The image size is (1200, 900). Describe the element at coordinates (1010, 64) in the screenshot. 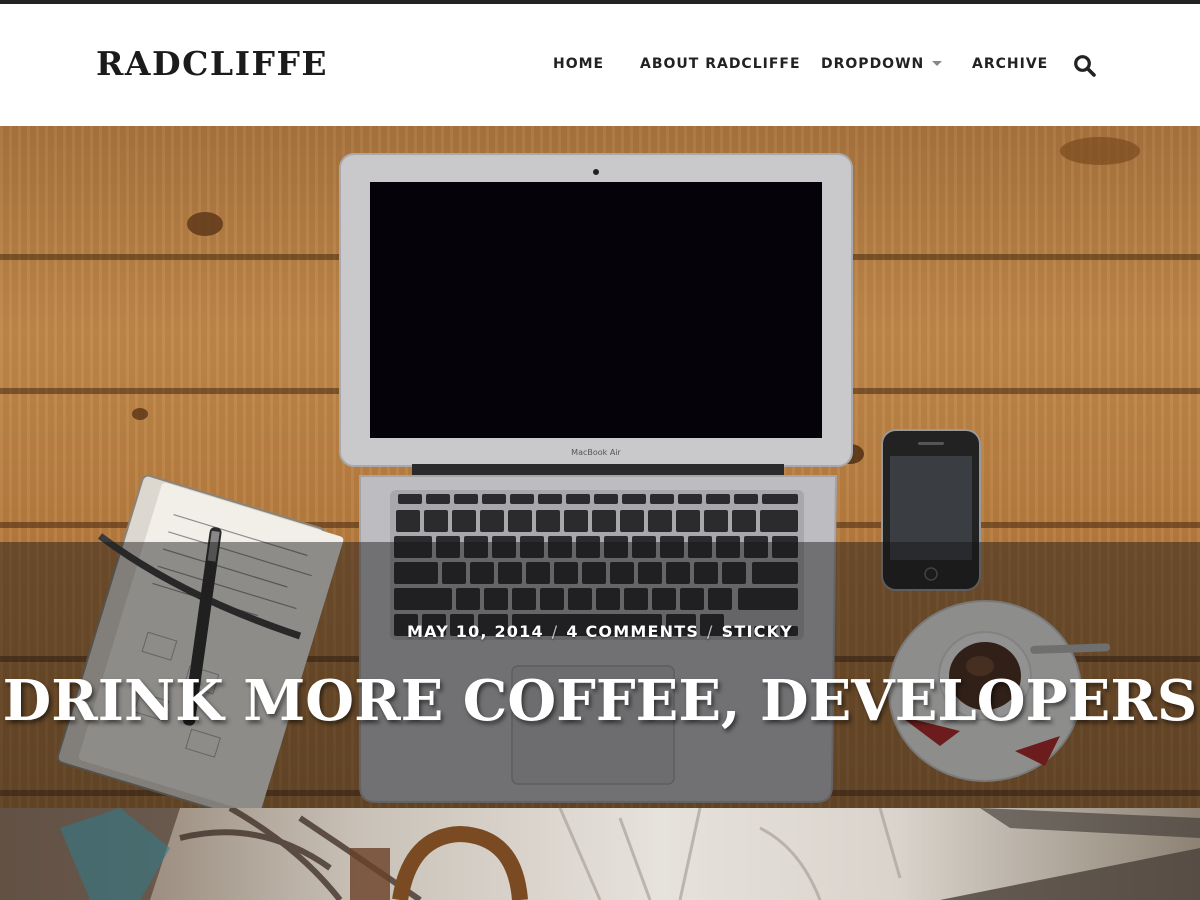

I see `nav-item-archive: ARCHIVE` at that location.